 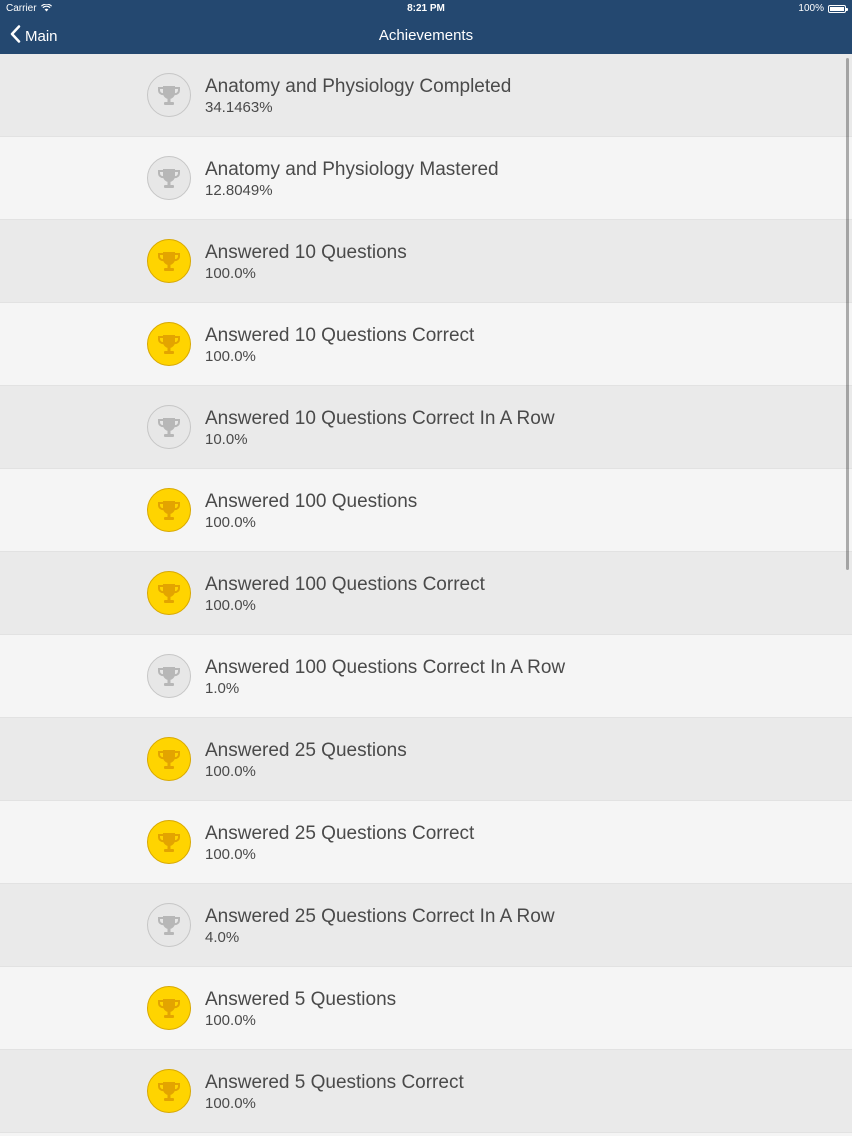 I want to click on achievement-title: Answered 25 Questions Correct, so click(x=340, y=833).